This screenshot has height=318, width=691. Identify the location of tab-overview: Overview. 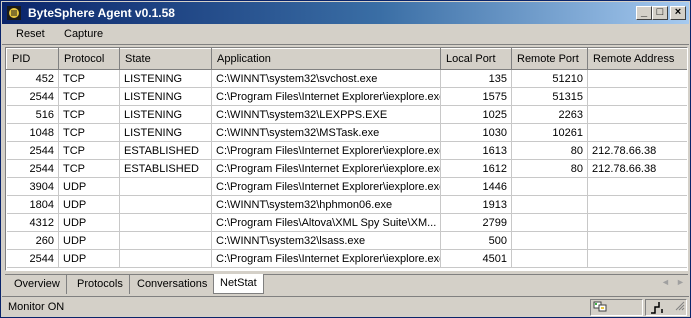
(37, 284).